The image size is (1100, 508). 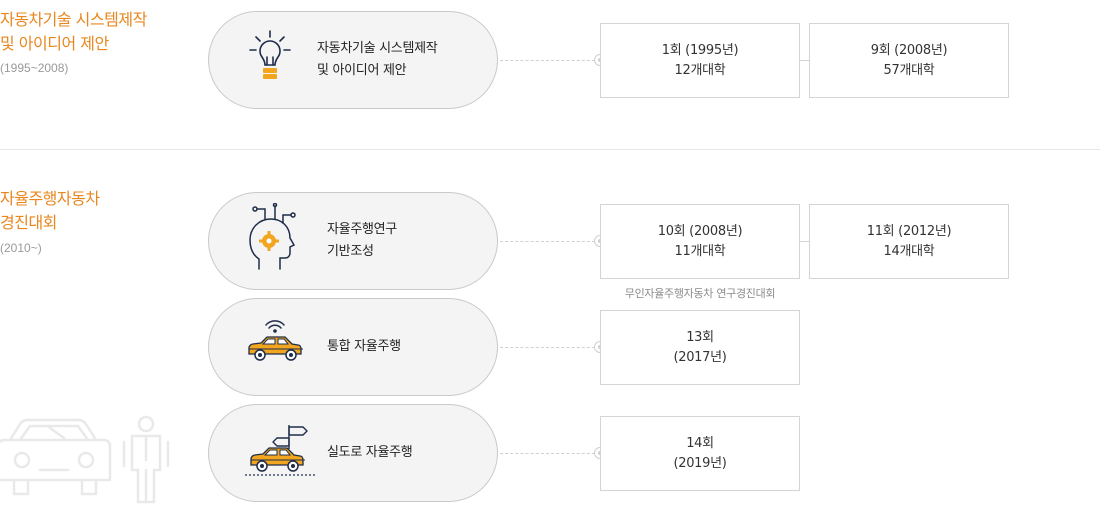 What do you see at coordinates (700, 293) in the screenshot?
I see `competition-note: 무인자율주행자동차 연구경진대회` at bounding box center [700, 293].